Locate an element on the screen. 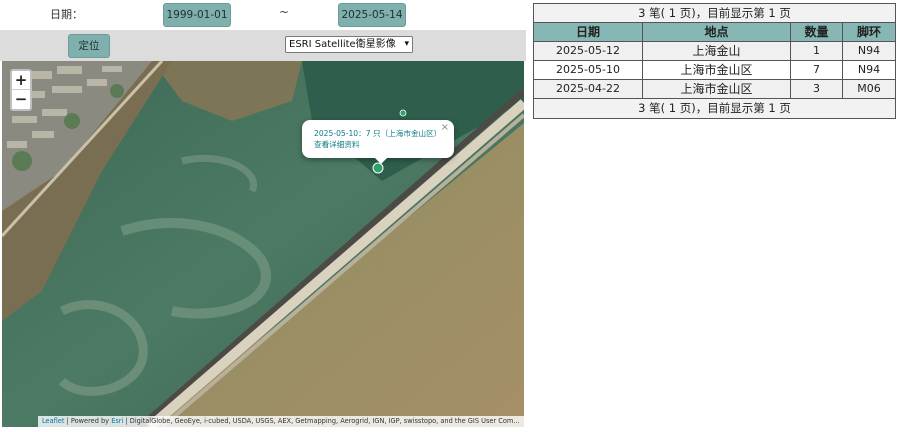  popup-tip is located at coordinates (381, 160).